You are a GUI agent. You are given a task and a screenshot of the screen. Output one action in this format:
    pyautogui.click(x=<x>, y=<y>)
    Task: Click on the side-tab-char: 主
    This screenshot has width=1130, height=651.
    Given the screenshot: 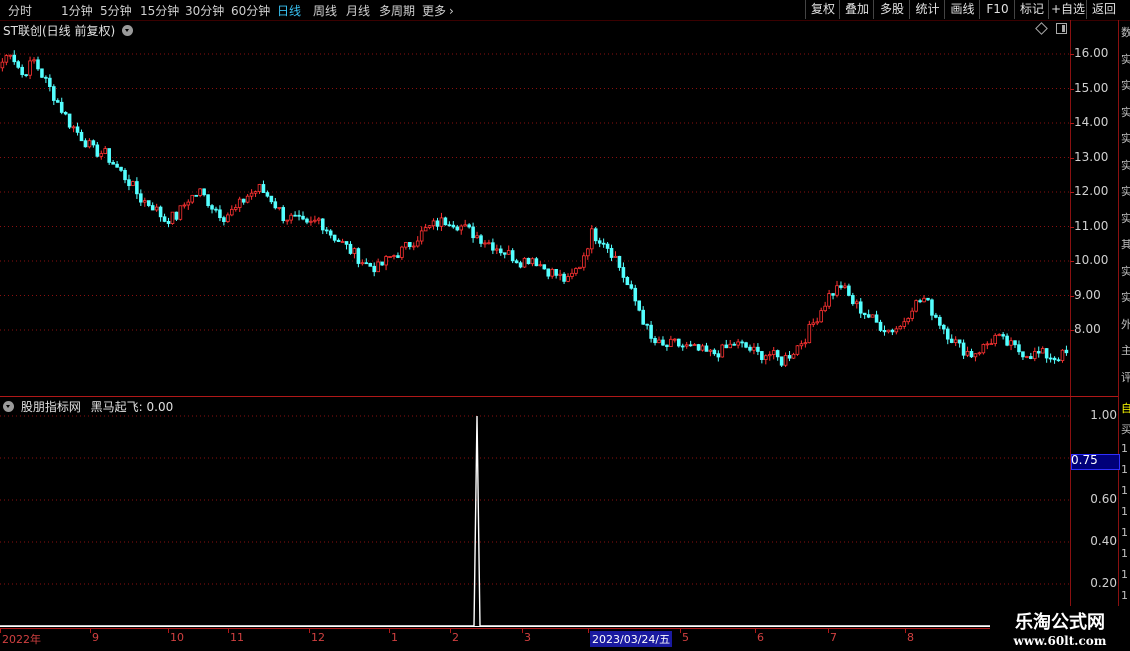 What is the action you would take?
    pyautogui.click(x=1125, y=350)
    